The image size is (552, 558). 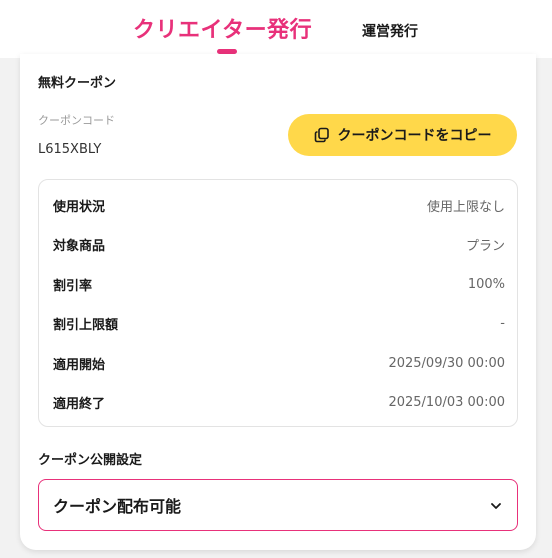 I want to click on detail-label: 適用開始, so click(x=79, y=365).